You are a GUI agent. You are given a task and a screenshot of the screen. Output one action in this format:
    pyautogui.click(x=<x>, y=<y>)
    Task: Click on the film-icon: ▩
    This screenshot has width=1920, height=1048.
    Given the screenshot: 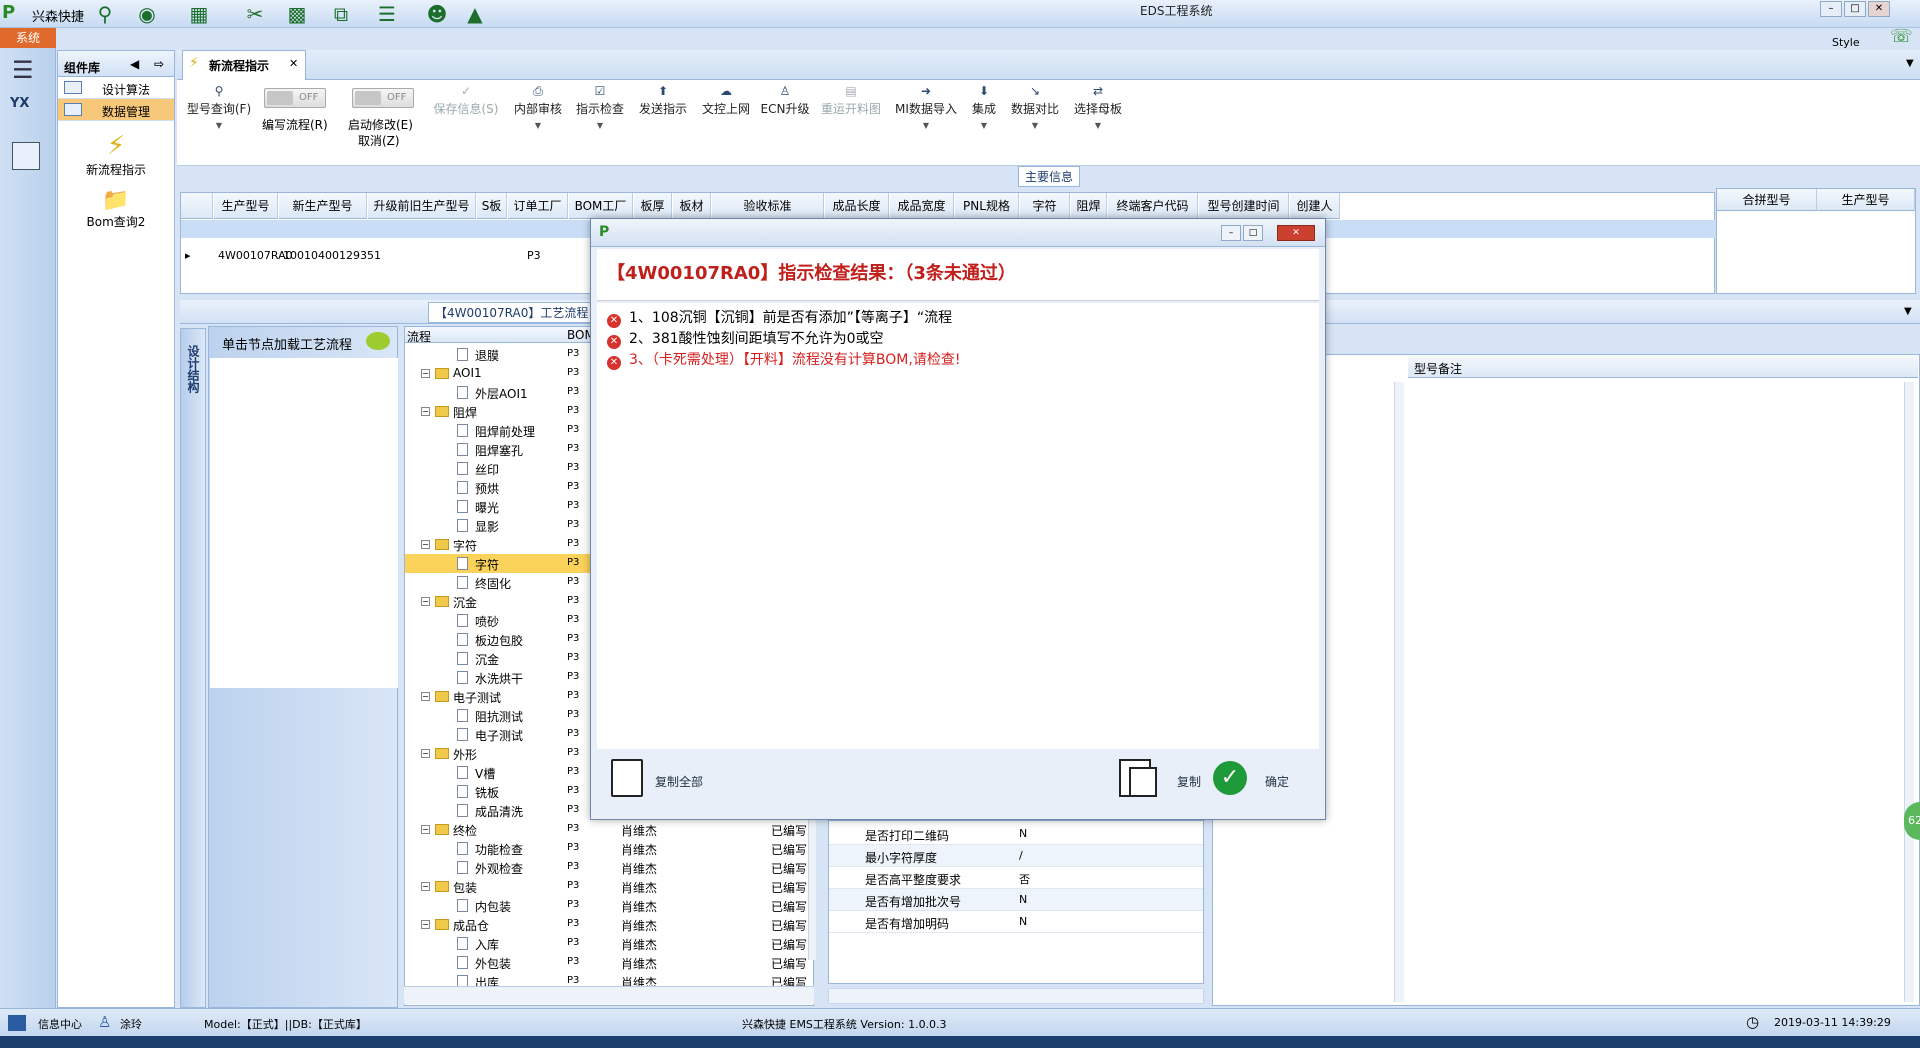 What is the action you would take?
    pyautogui.click(x=297, y=14)
    